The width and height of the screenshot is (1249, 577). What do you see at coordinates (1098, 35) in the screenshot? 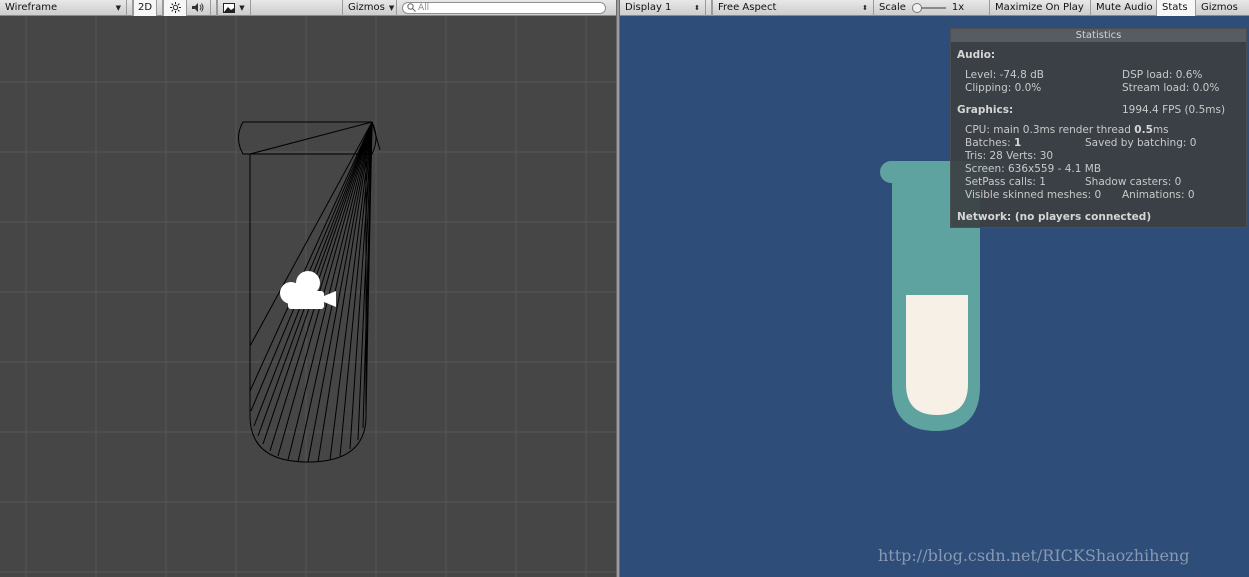
I see `statistics-title: Statistics` at bounding box center [1098, 35].